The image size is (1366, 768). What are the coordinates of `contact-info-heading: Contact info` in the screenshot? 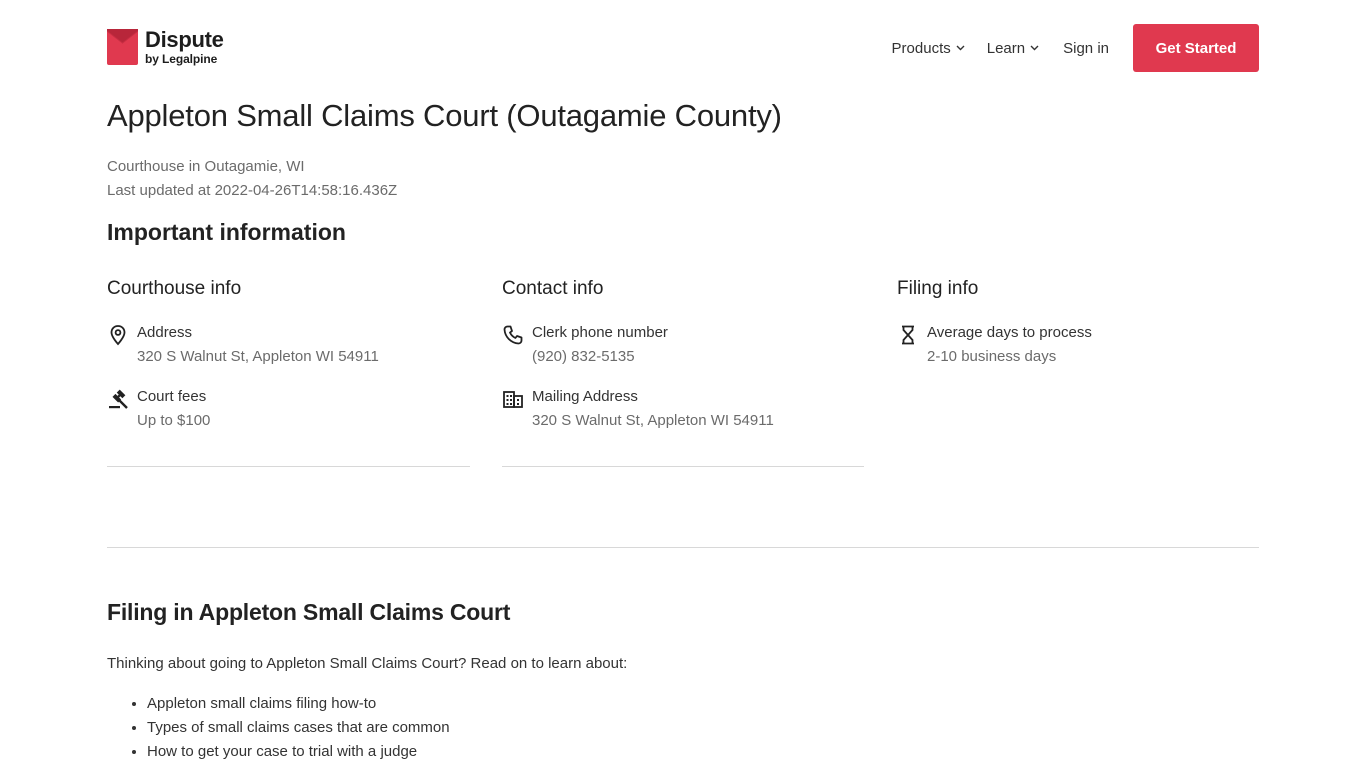 It's located at (553, 288).